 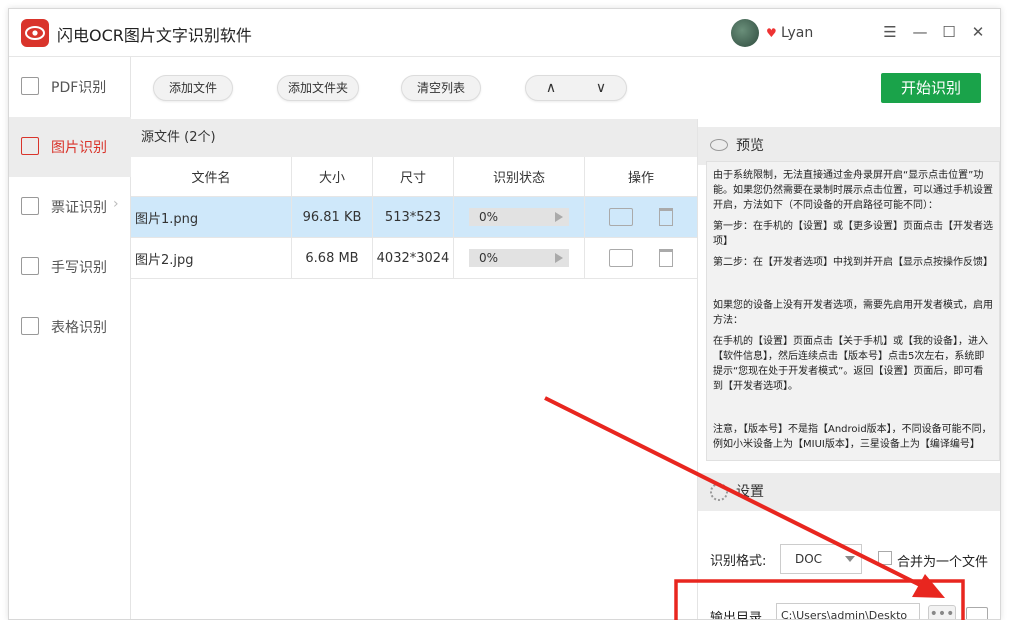 I want to click on sidebar-item-label: 表格识别, so click(x=79, y=328).